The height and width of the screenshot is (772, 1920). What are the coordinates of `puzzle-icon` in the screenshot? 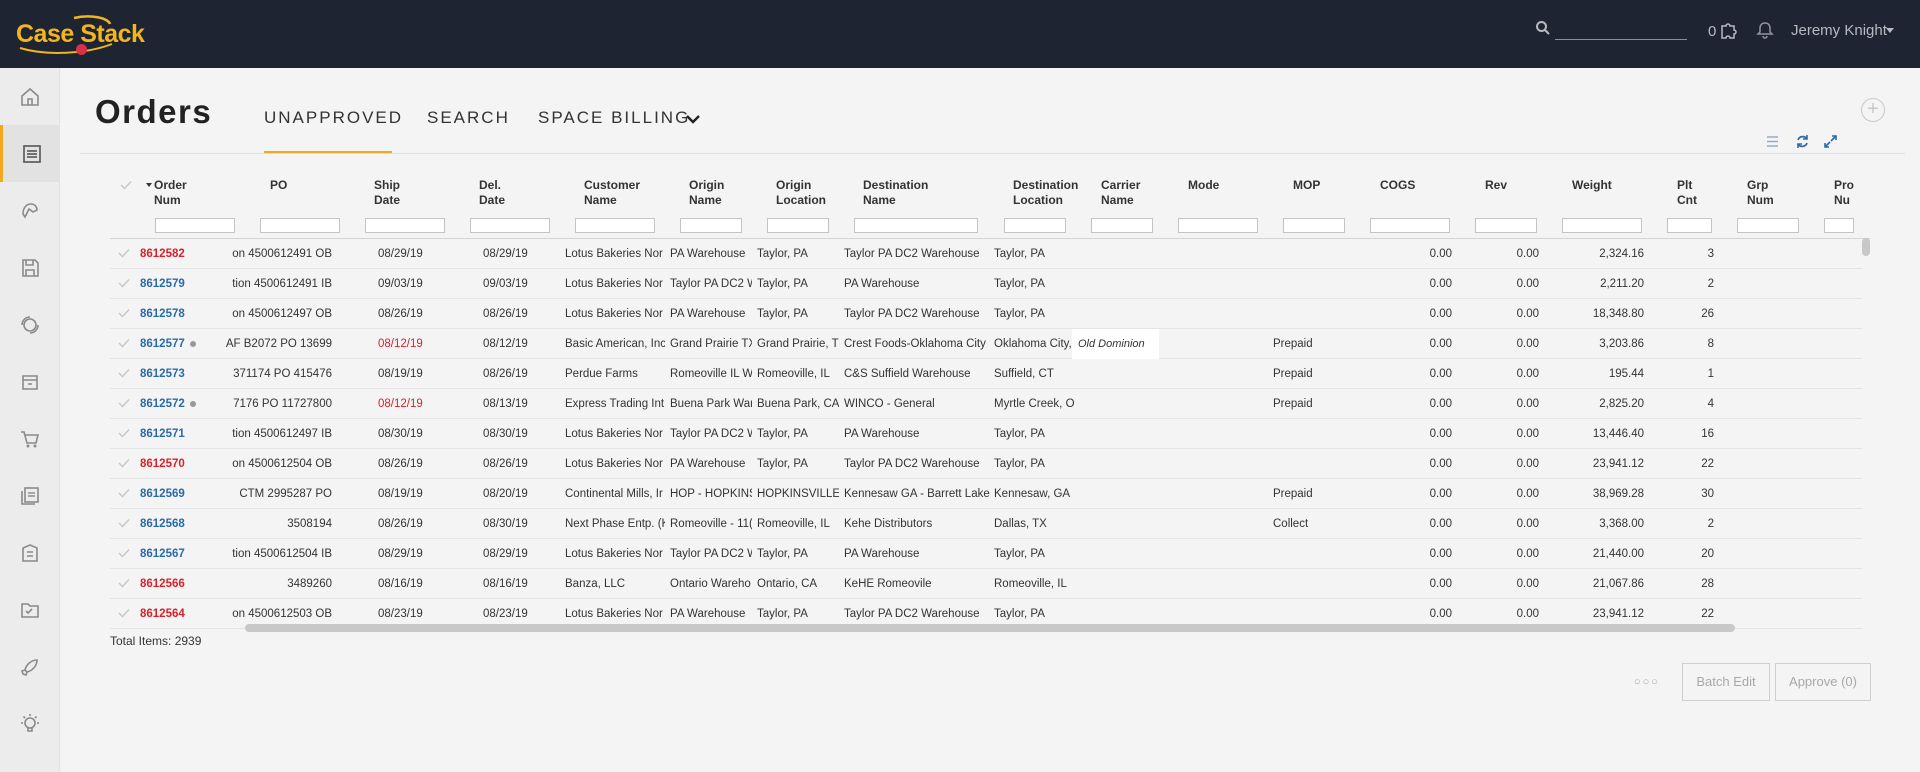 It's located at (1728, 30).